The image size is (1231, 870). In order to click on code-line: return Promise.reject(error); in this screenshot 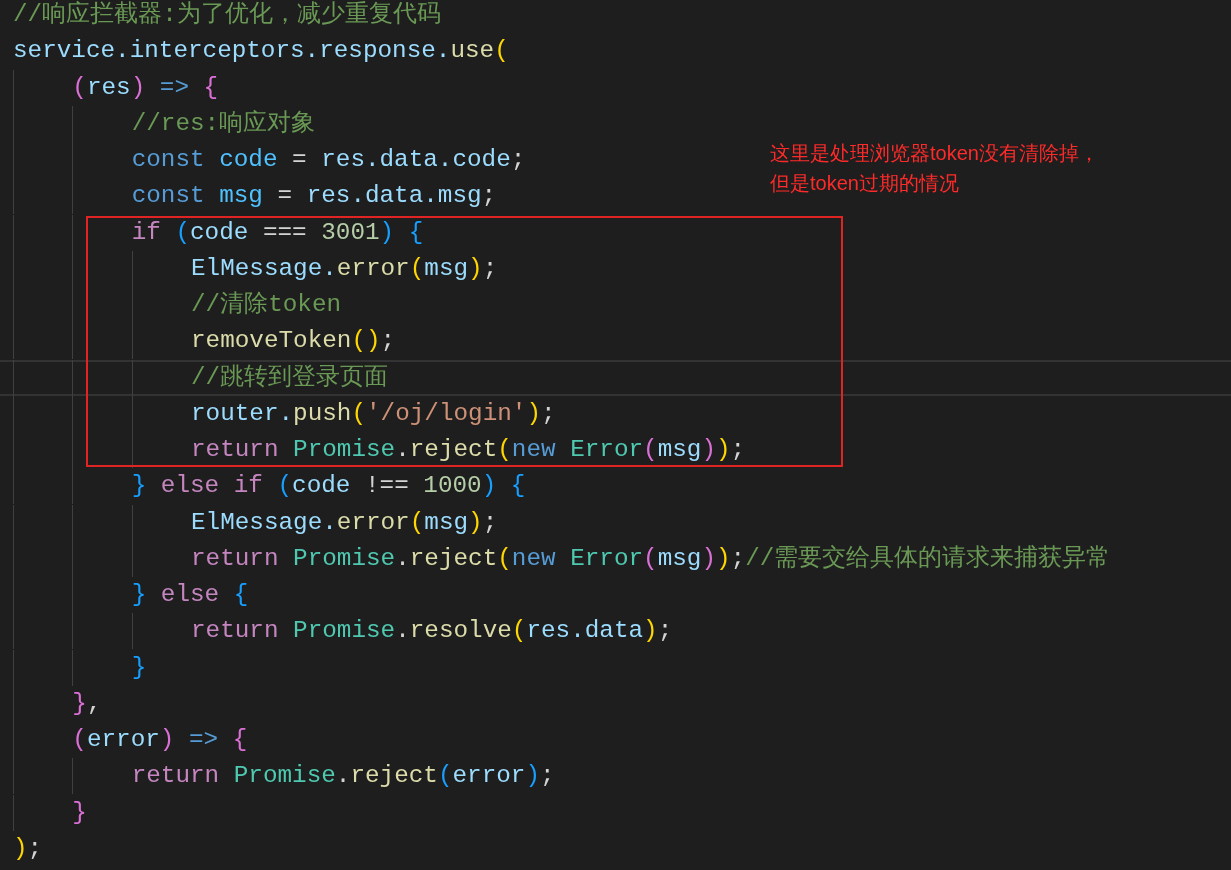, I will do `click(615, 776)`.